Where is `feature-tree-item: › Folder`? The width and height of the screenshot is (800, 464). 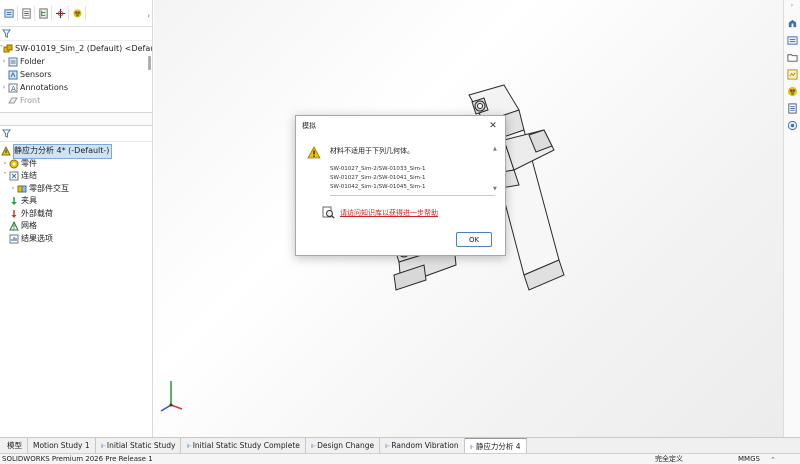
feature-tree-item: › Folder is located at coordinates (76, 61).